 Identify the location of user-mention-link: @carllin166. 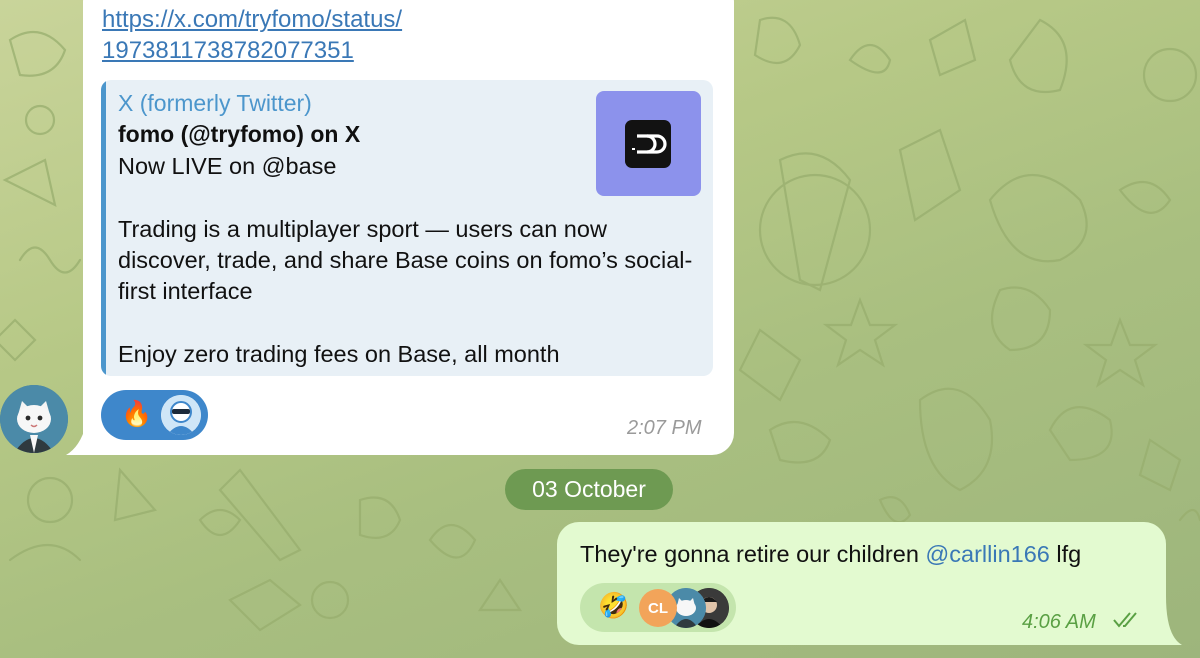
(987, 554).